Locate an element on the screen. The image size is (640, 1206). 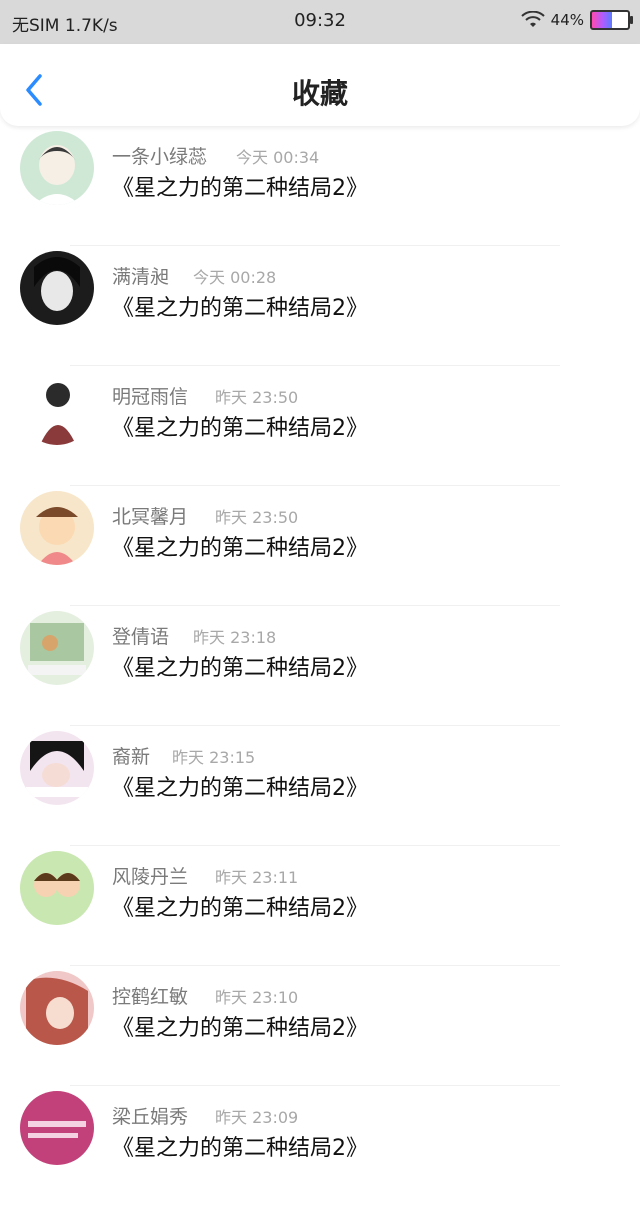
list-item: 北冥馨月 昨天 23:50 《星之力的第二种结局2》 is located at coordinates (320, 546).